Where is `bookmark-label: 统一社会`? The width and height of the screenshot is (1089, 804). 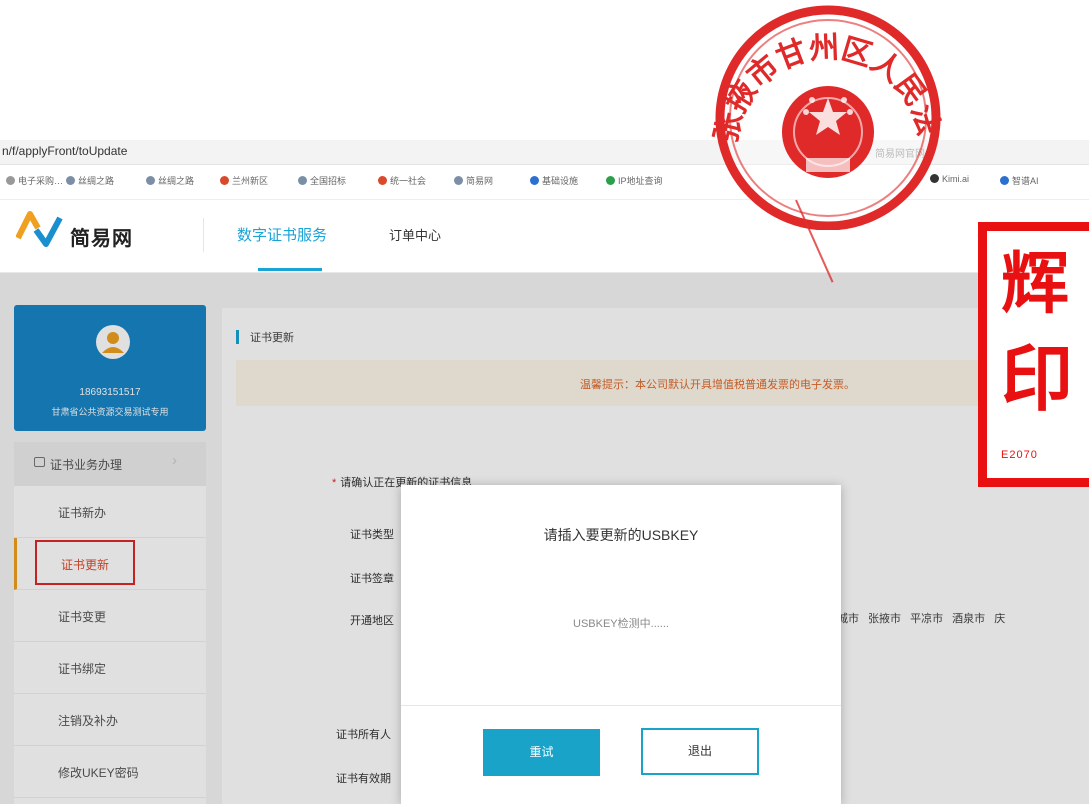 bookmark-label: 统一社会 is located at coordinates (408, 181).